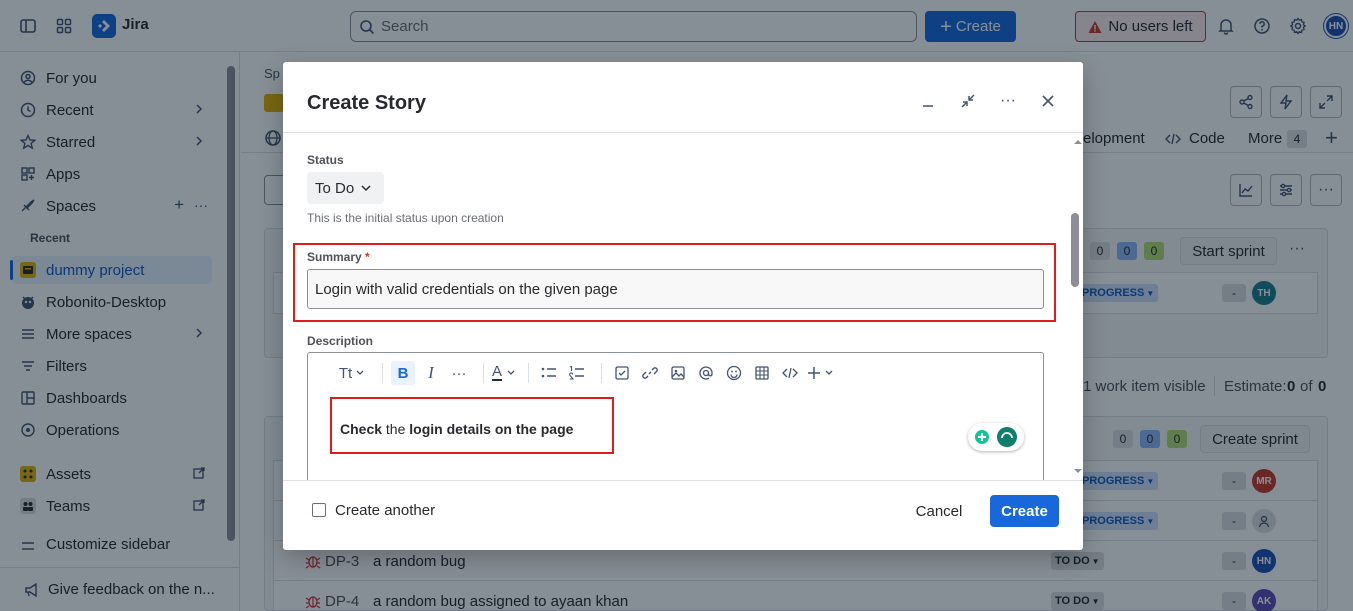 The width and height of the screenshot is (1353, 611). Describe the element at coordinates (820, 373) in the screenshot. I see `insert-plus-dropdown` at that location.